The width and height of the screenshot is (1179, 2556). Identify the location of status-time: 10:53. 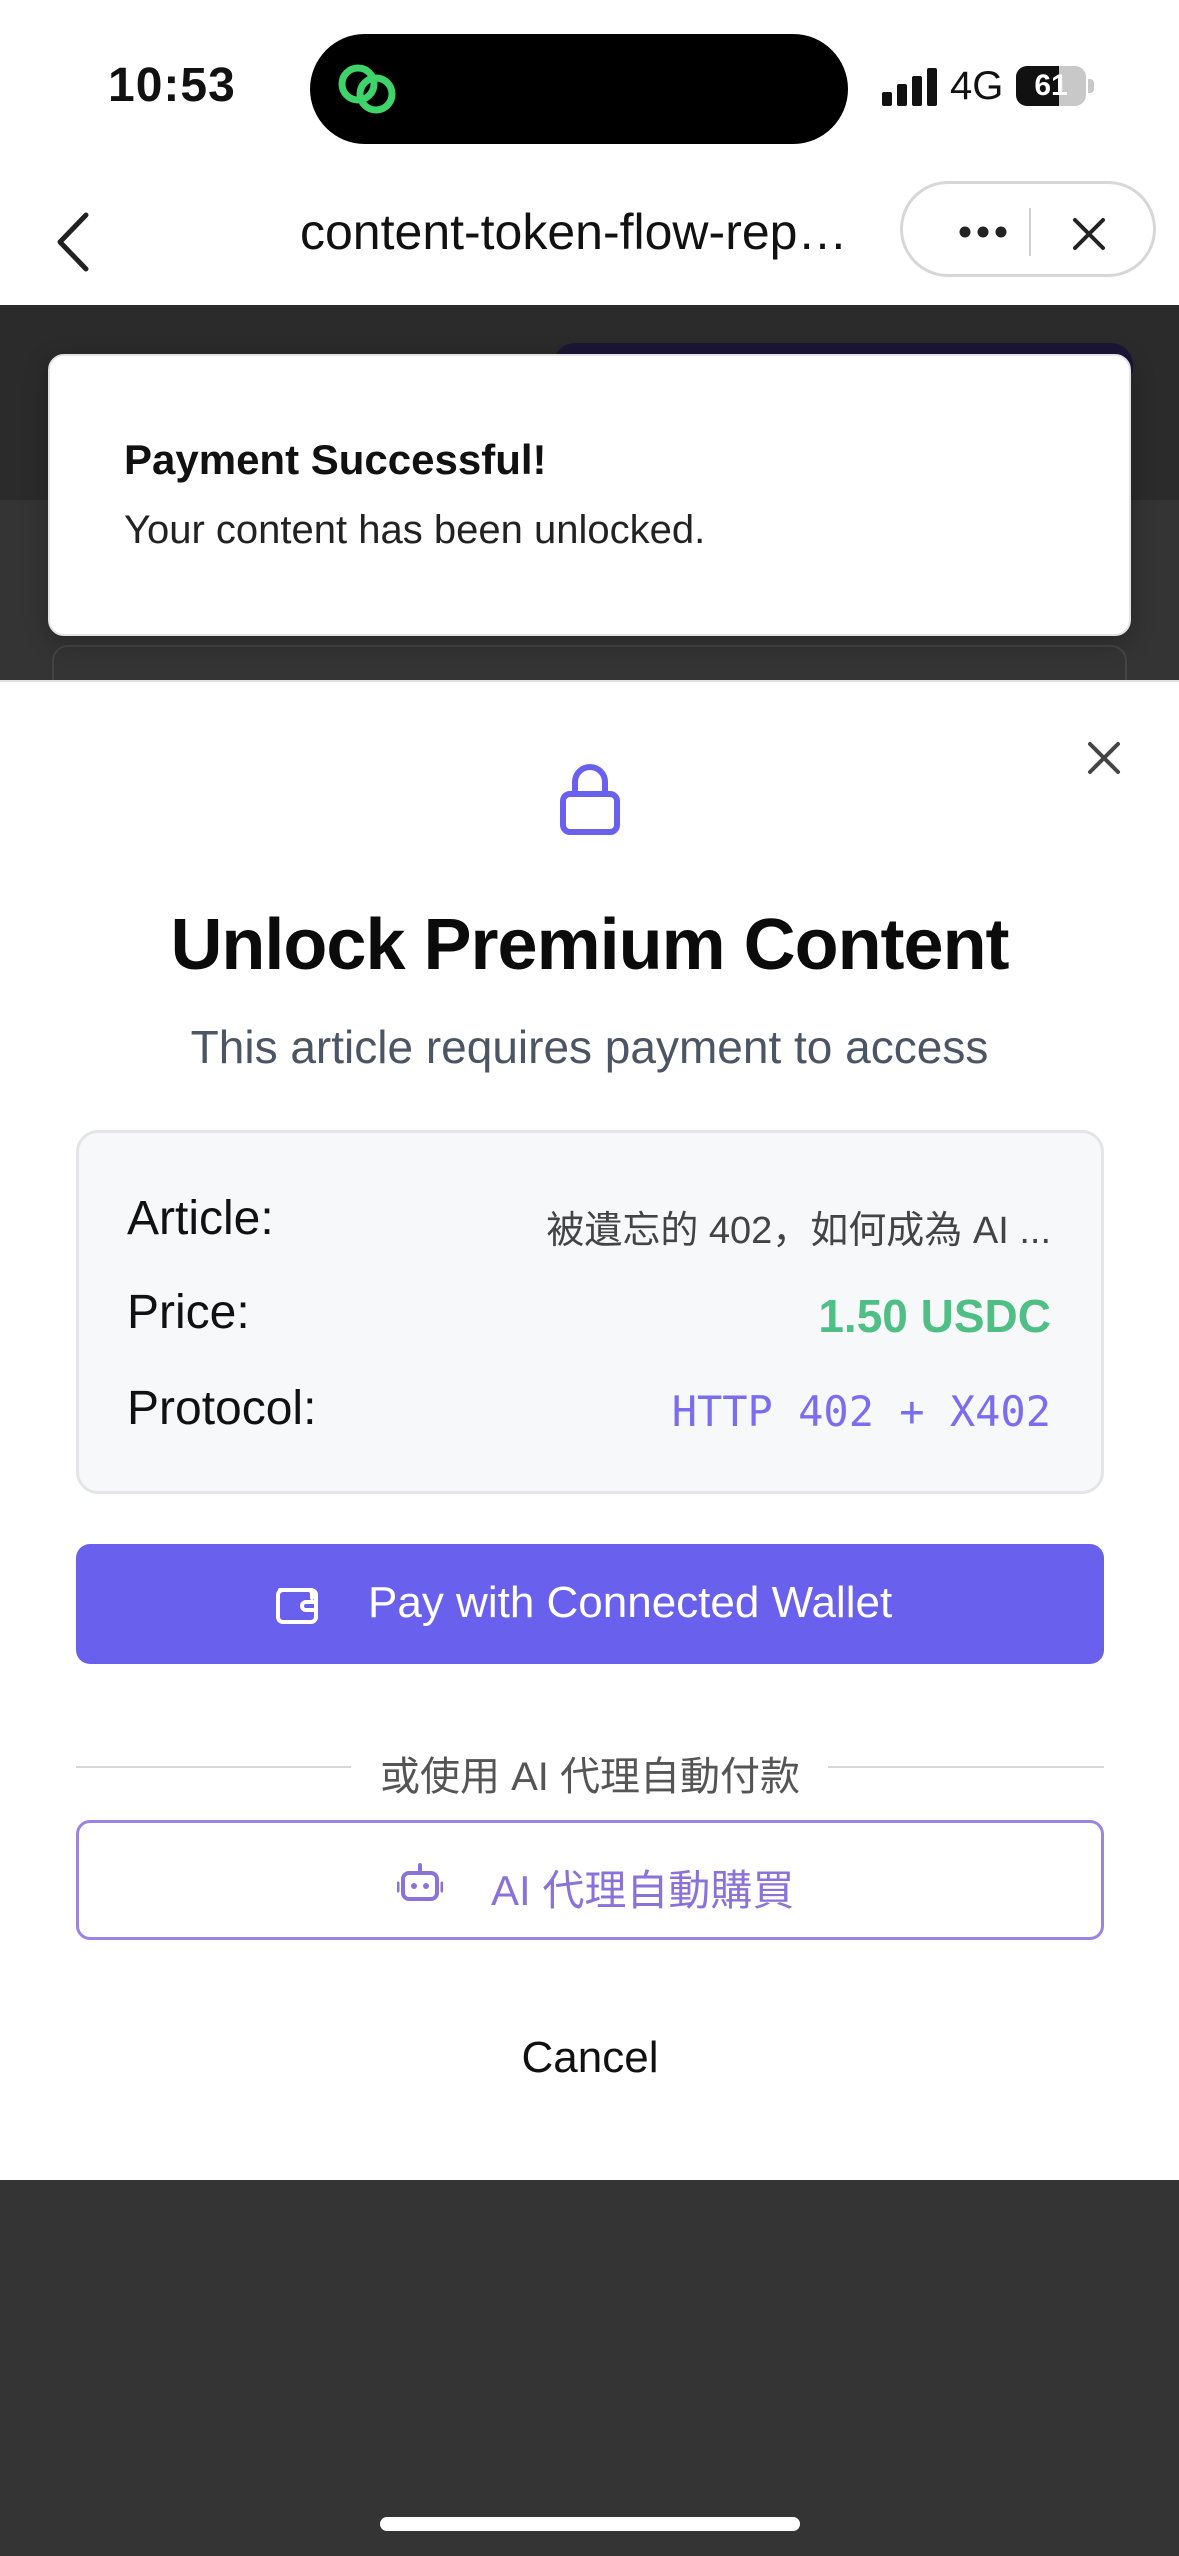
(172, 85).